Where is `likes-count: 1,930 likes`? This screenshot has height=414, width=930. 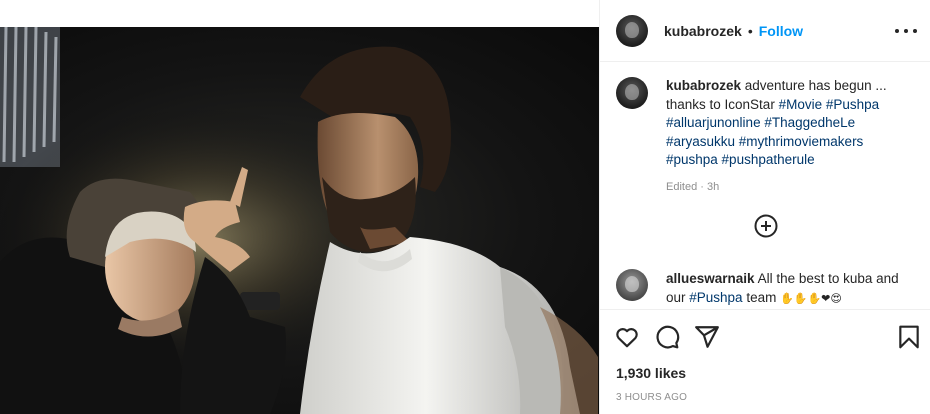 likes-count: 1,930 likes is located at coordinates (651, 373).